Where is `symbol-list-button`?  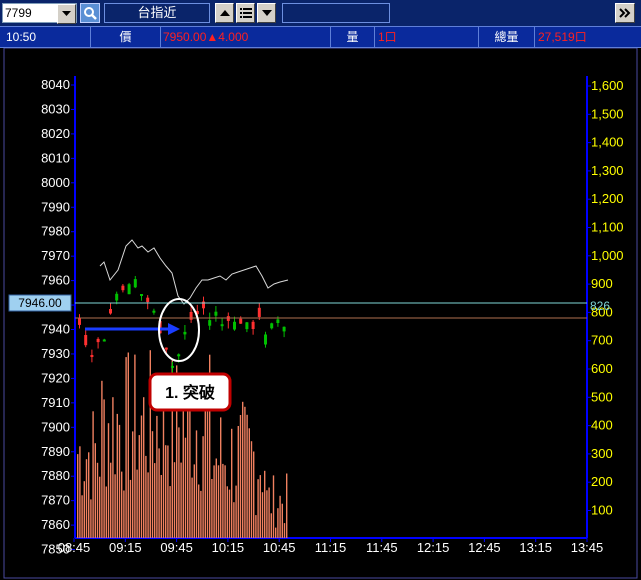
symbol-list-button is located at coordinates (245, 13).